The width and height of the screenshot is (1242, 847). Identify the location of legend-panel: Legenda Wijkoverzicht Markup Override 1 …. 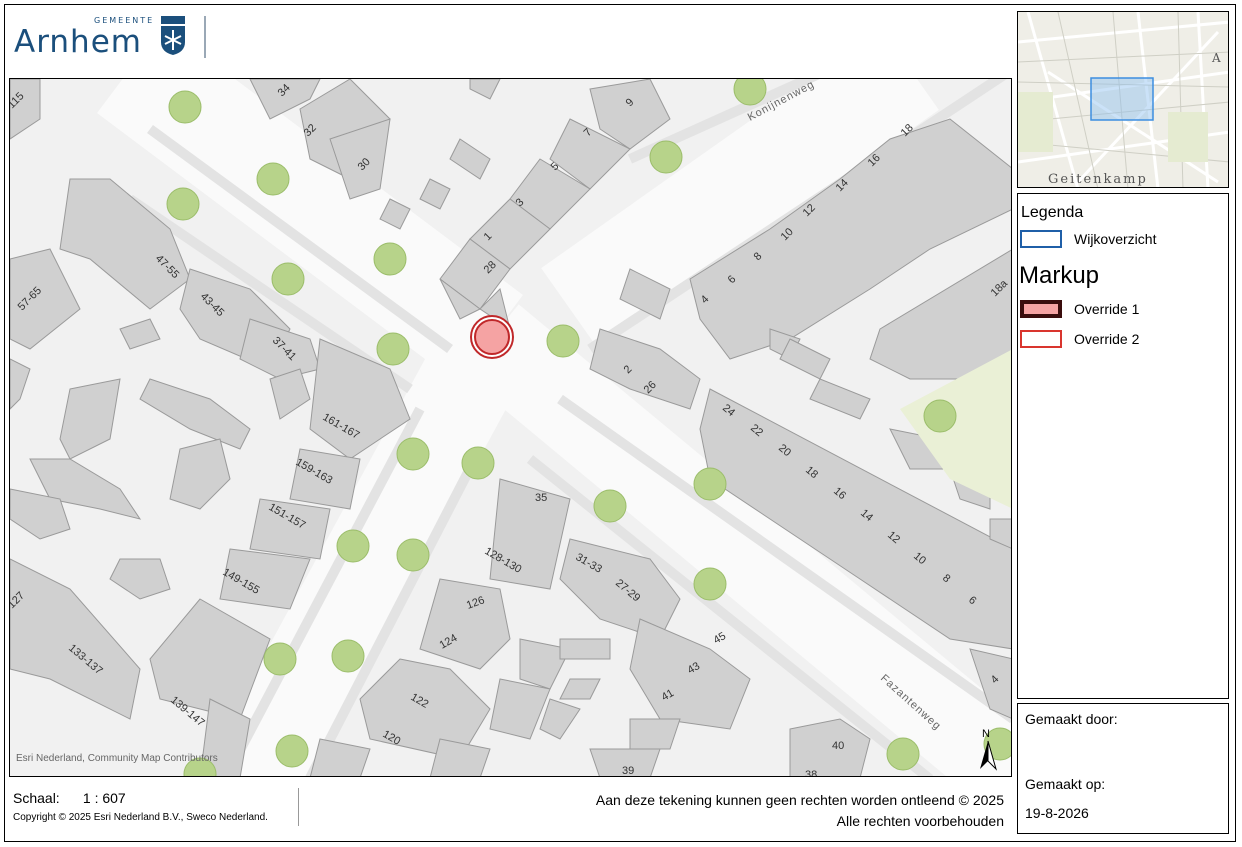
(1123, 446).